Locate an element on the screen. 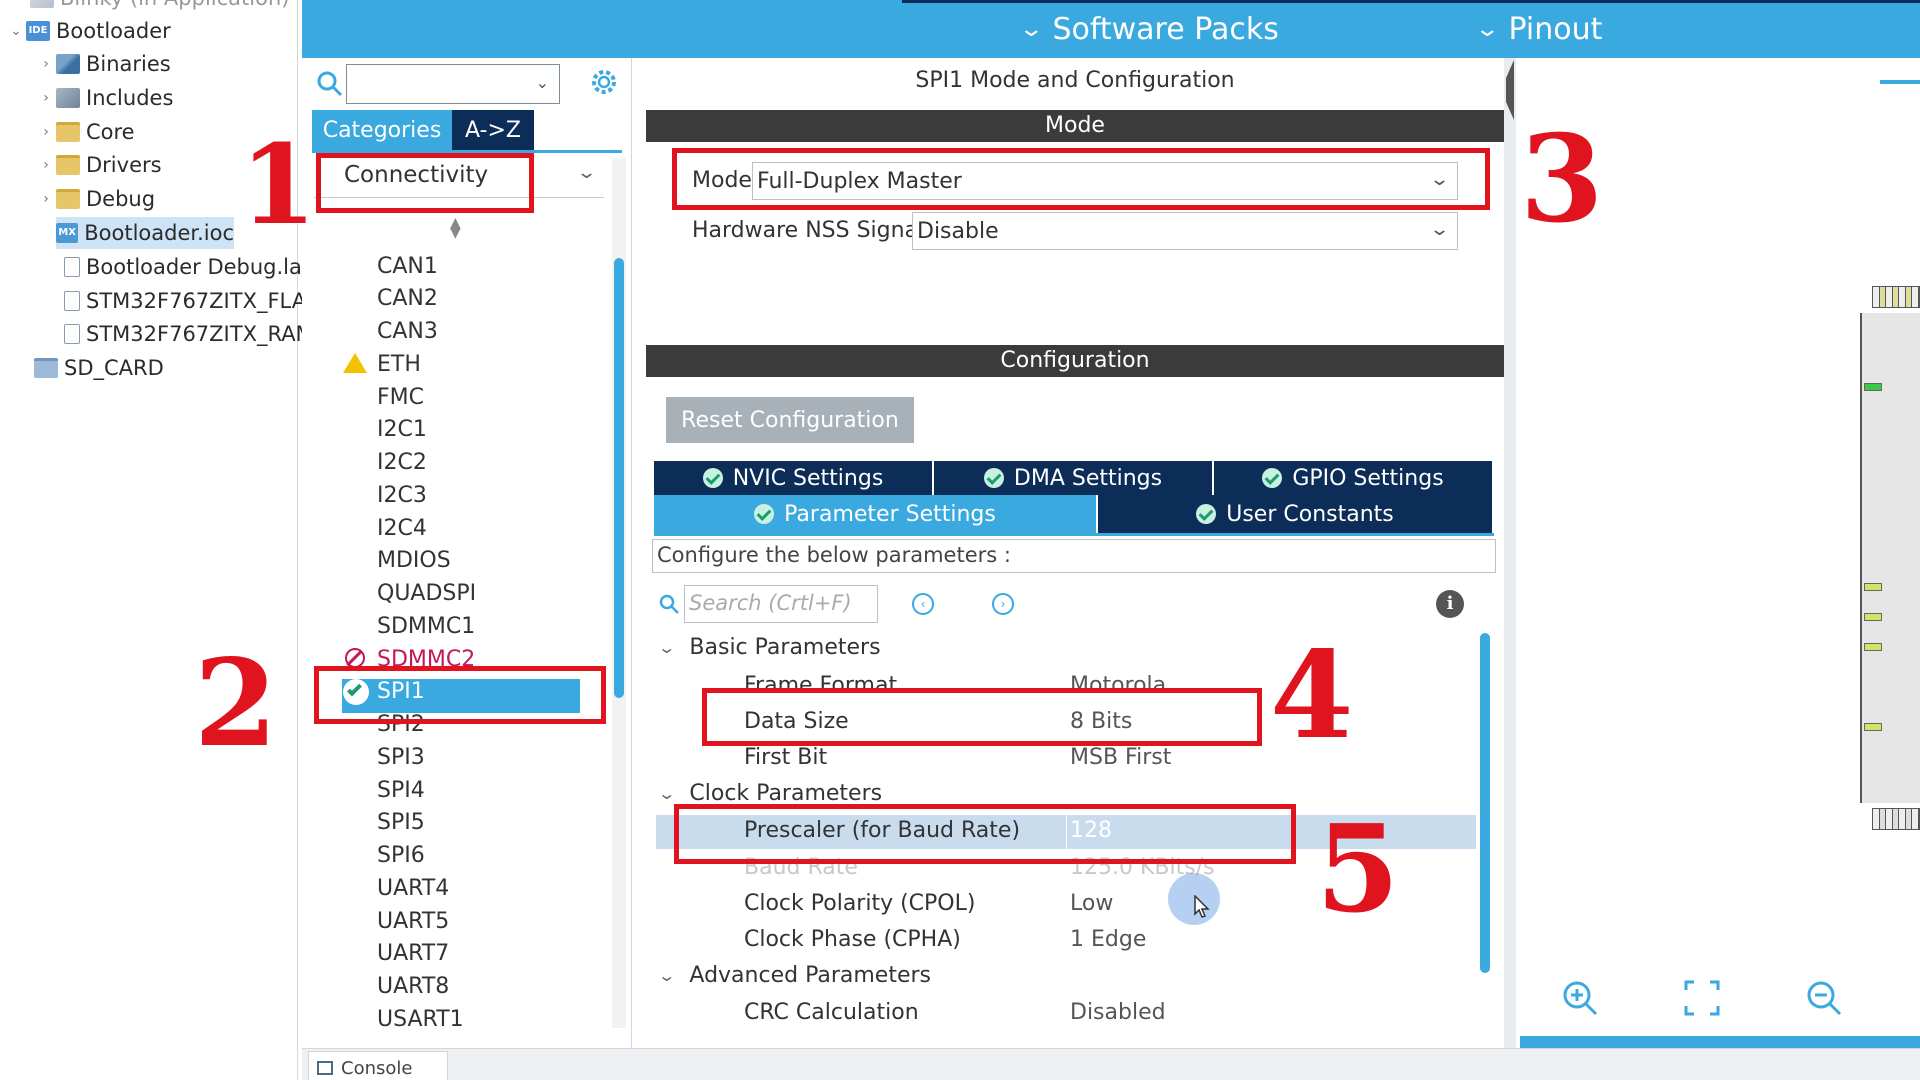 This screenshot has width=1920, height=1080. peripheral-item-uart4: UART4 is located at coordinates (413, 888).